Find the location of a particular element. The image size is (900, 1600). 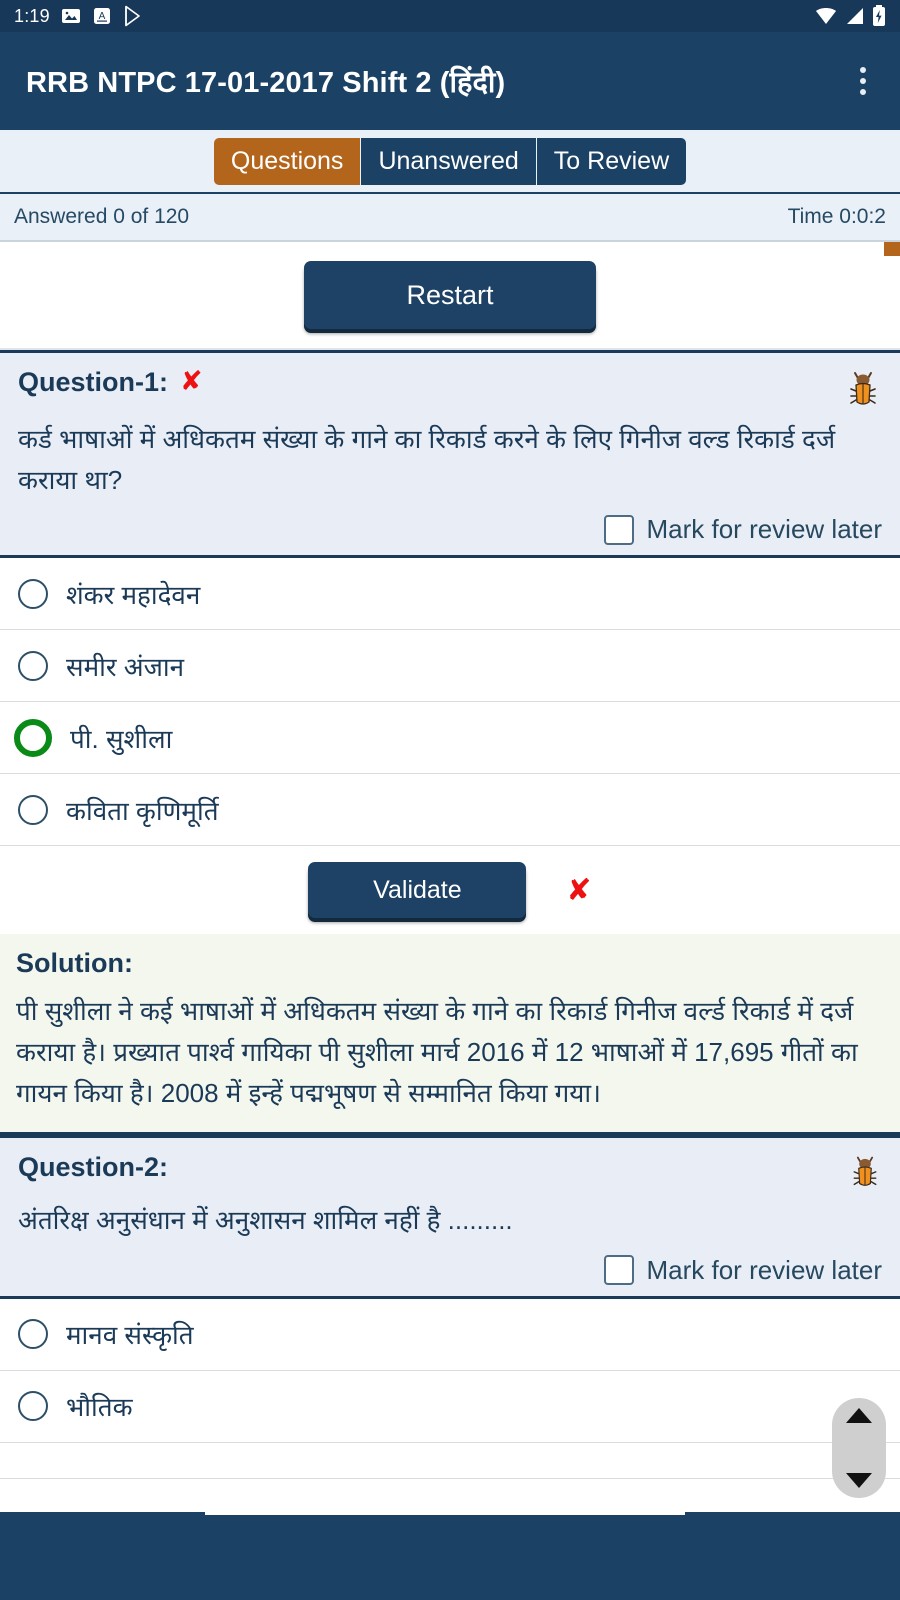

question-1-label: Question-1: is located at coordinates (93, 382).